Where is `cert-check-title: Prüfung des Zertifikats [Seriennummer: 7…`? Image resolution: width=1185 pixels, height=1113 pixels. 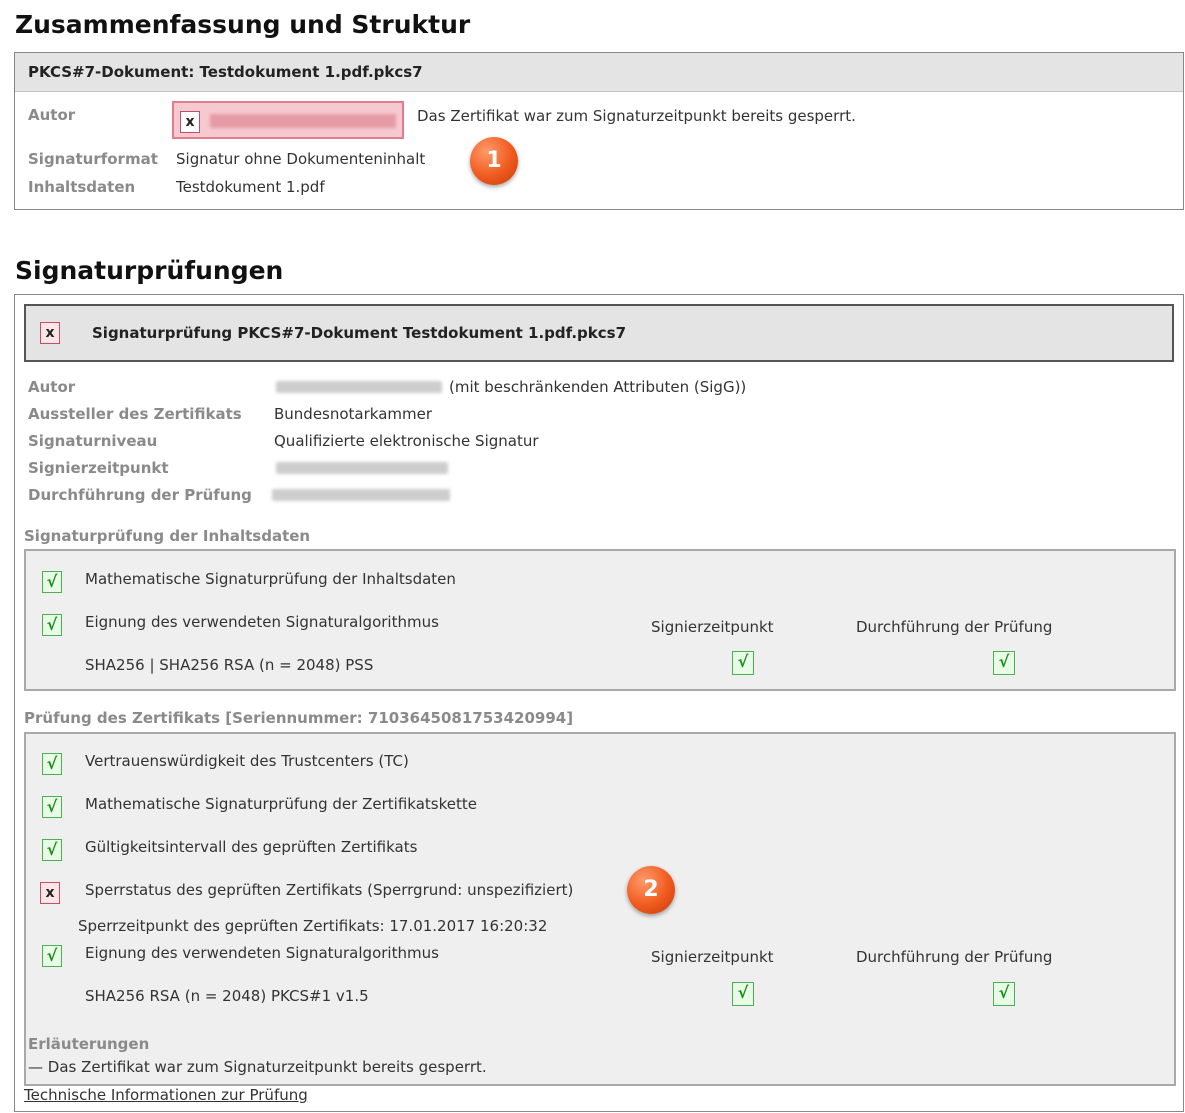
cert-check-title: Prüfung des Zertifikats [Seriennummer: 7… is located at coordinates (299, 718).